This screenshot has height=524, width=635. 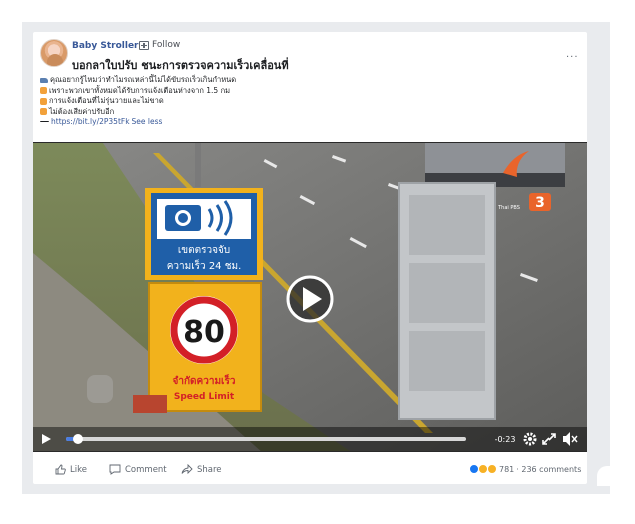 I want to click on share-icon, so click(x=187, y=469).